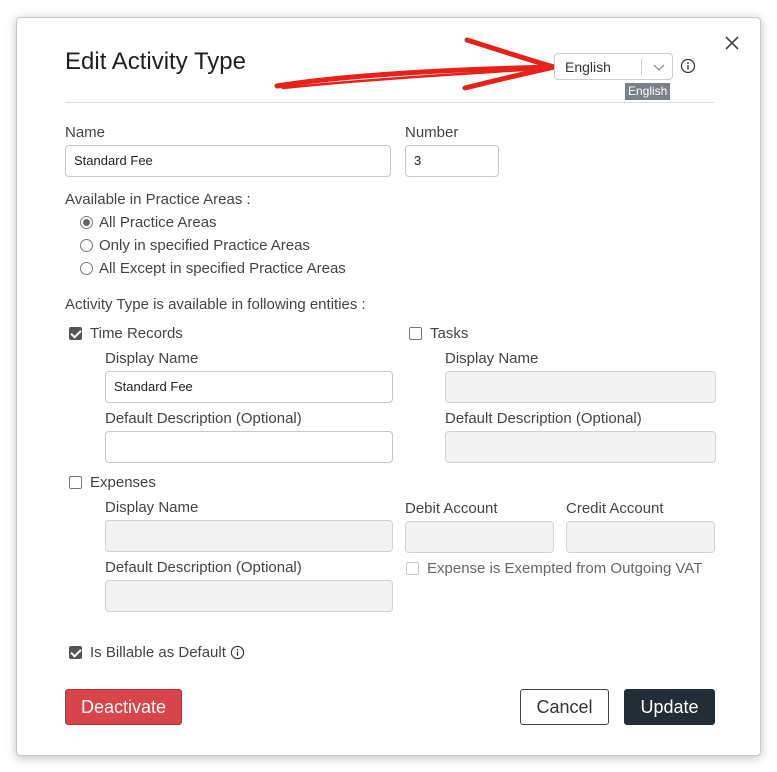 The width and height of the screenshot is (777, 772). Describe the element at coordinates (85, 132) in the screenshot. I see `name-label: Name` at that location.